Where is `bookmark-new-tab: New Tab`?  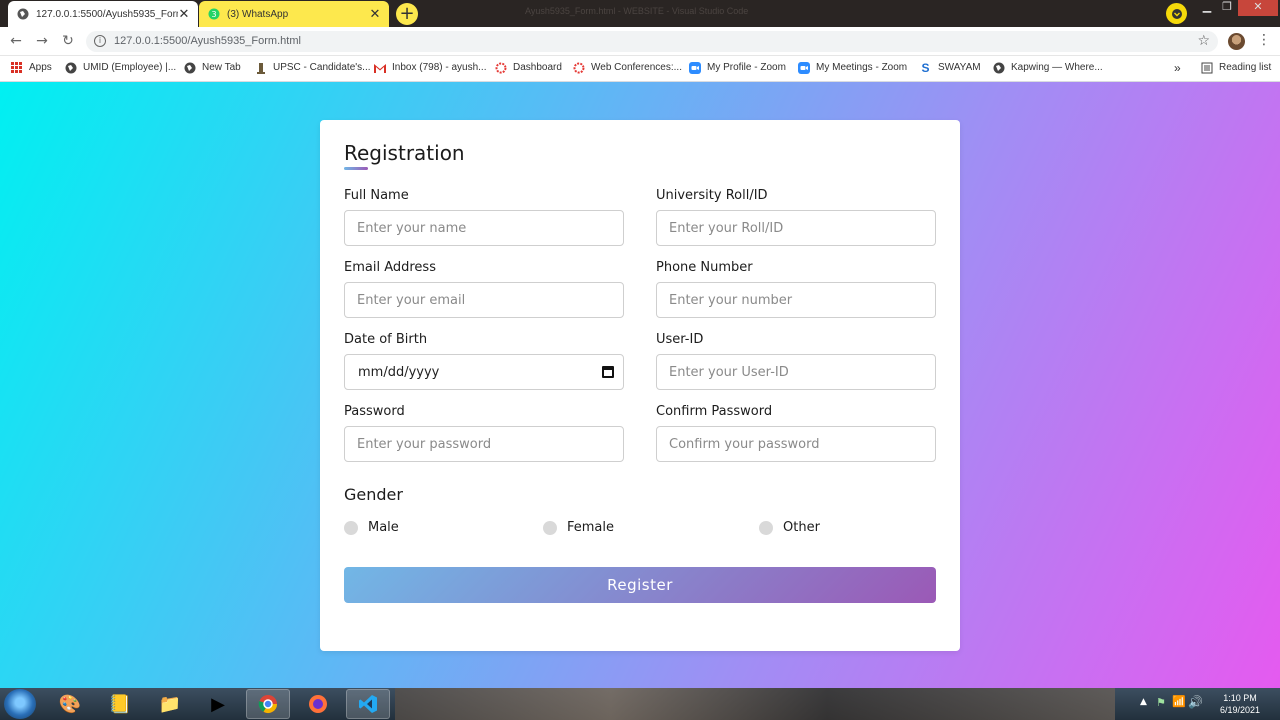 bookmark-new-tab: New Tab is located at coordinates (212, 67).